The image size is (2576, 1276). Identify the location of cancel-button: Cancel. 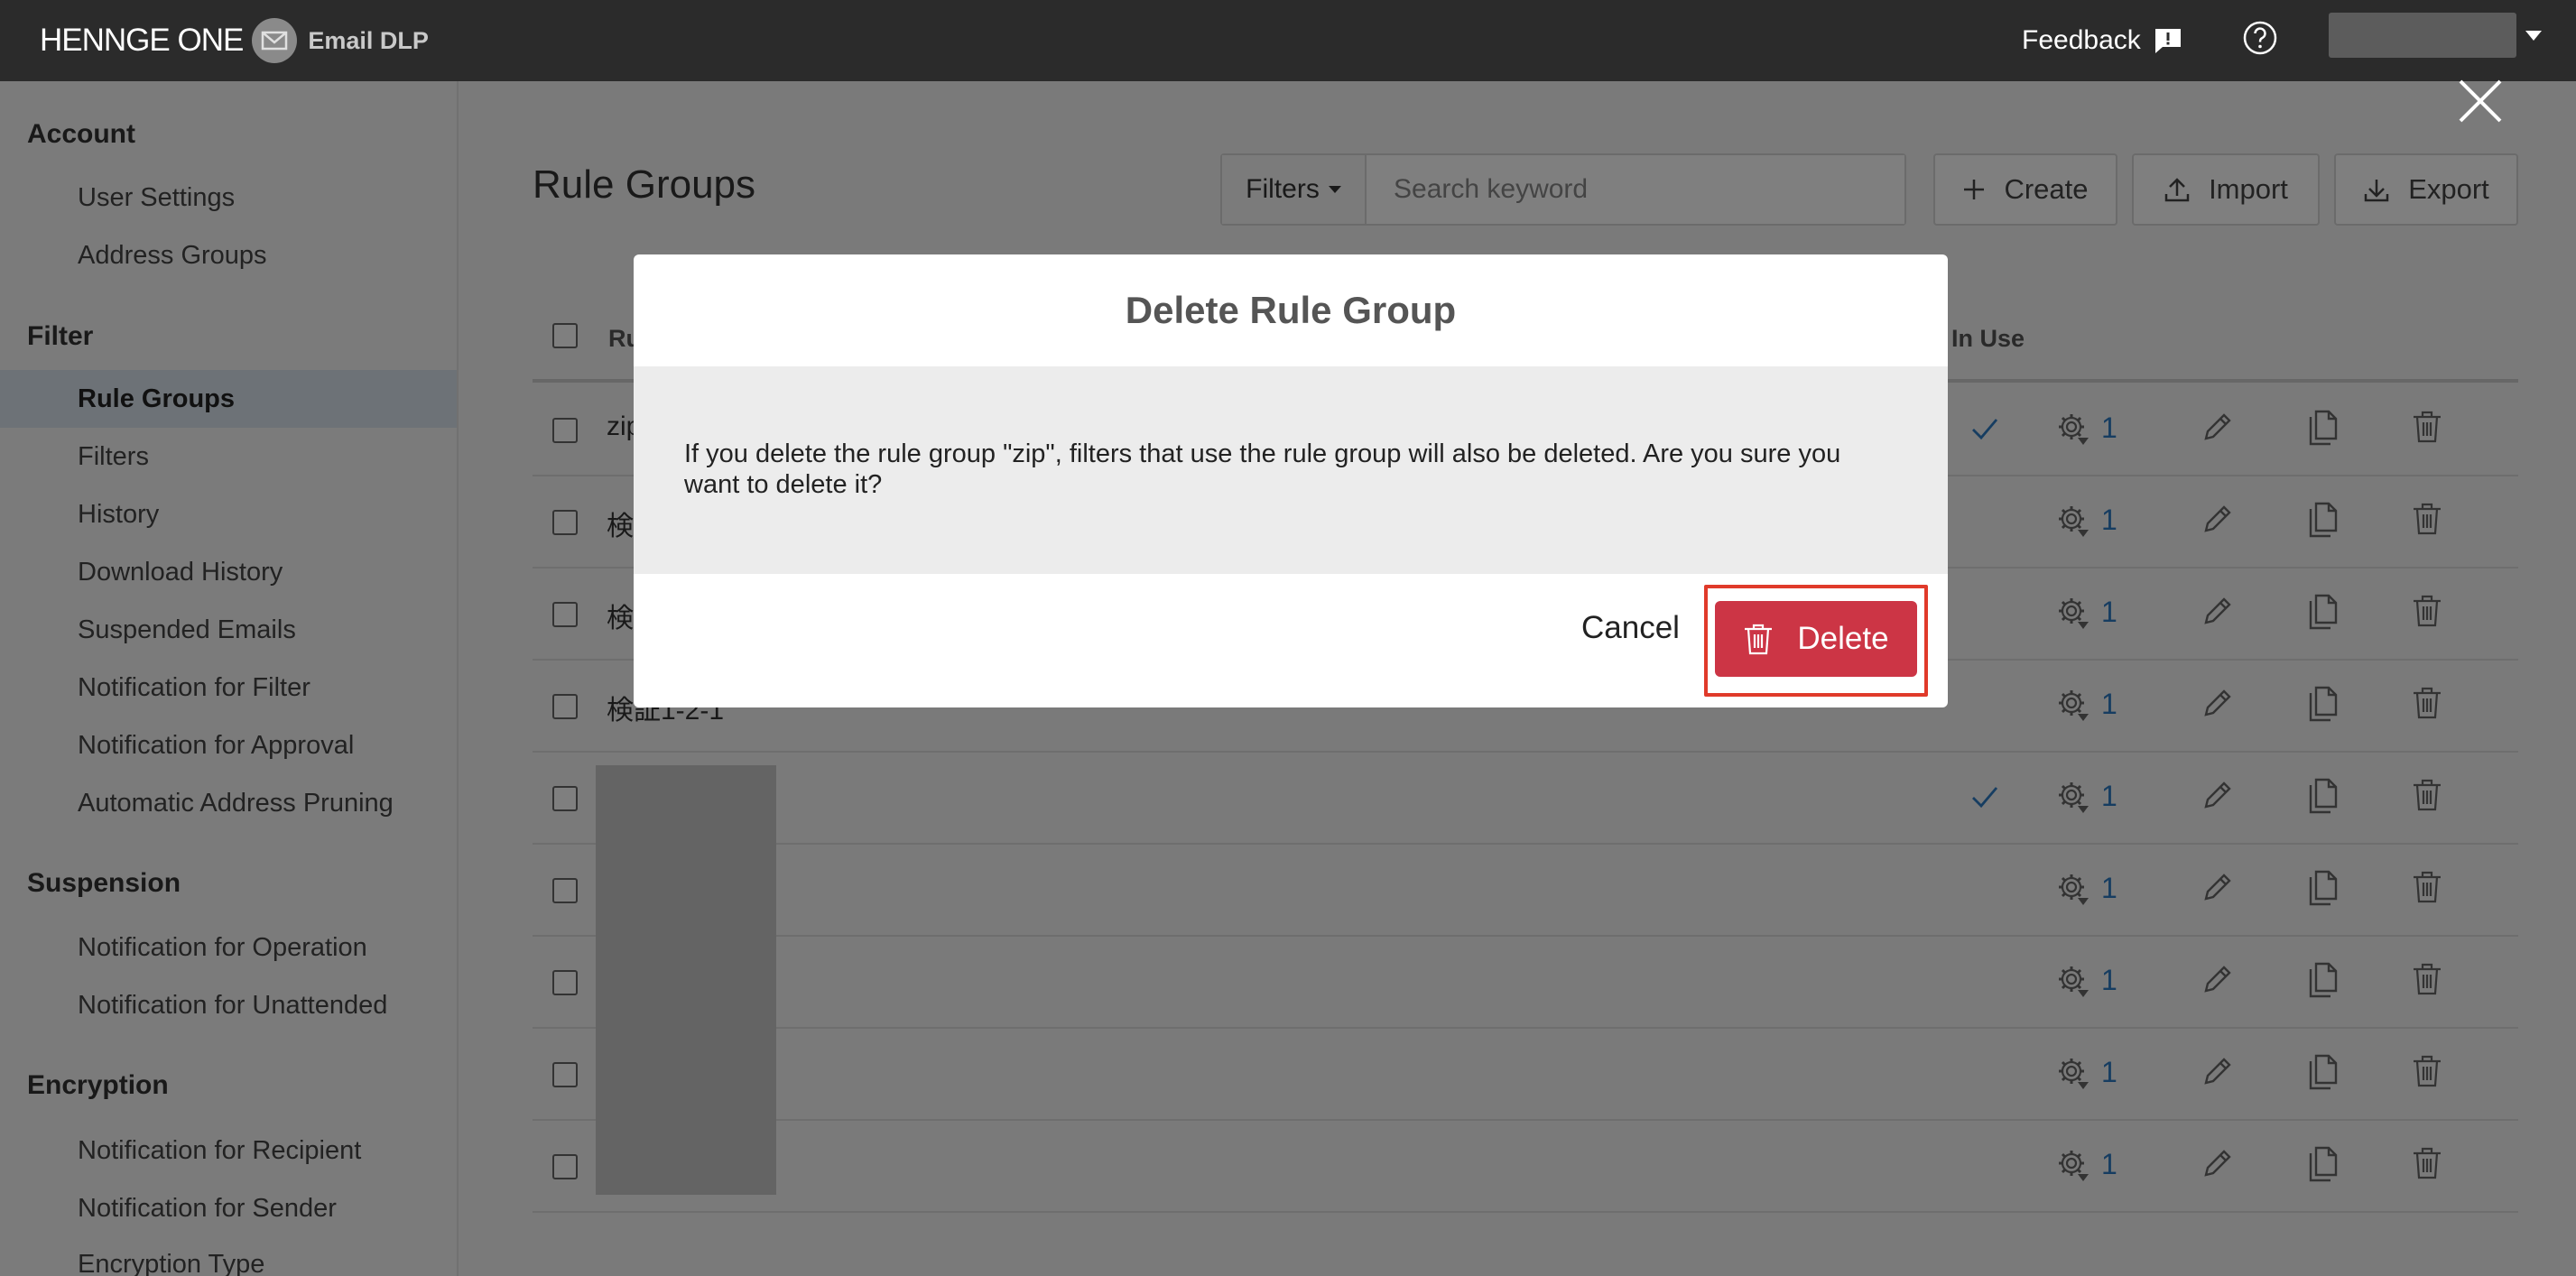
(1630, 628).